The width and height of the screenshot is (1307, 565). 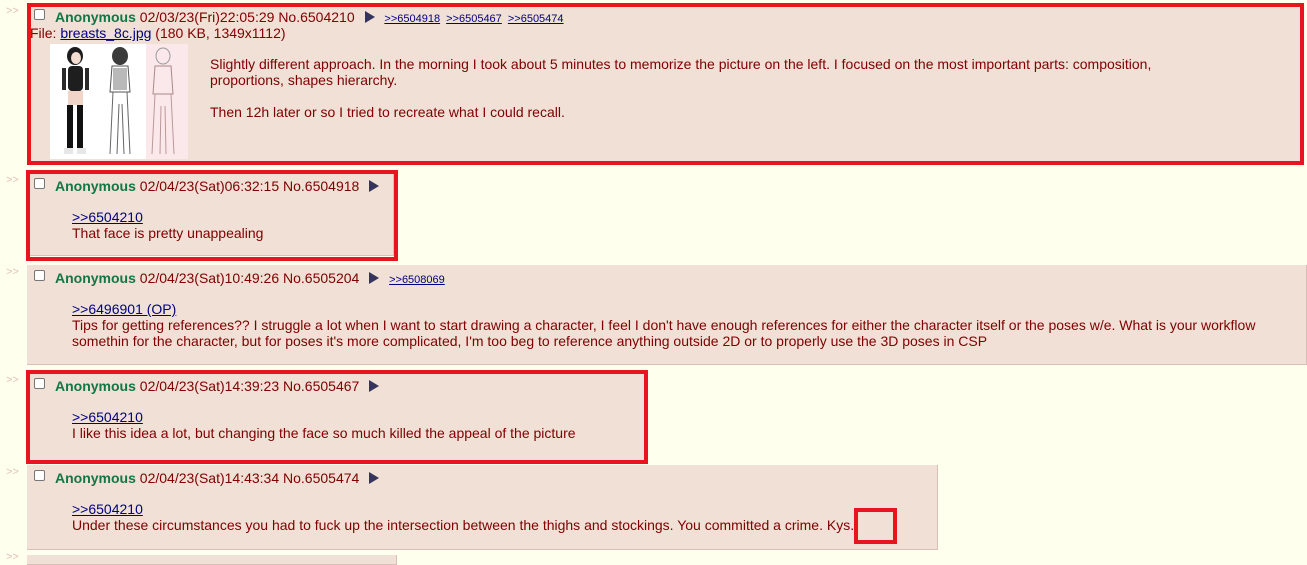 What do you see at coordinates (840, 525) in the screenshot?
I see `message-text-kys: Kys.` at bounding box center [840, 525].